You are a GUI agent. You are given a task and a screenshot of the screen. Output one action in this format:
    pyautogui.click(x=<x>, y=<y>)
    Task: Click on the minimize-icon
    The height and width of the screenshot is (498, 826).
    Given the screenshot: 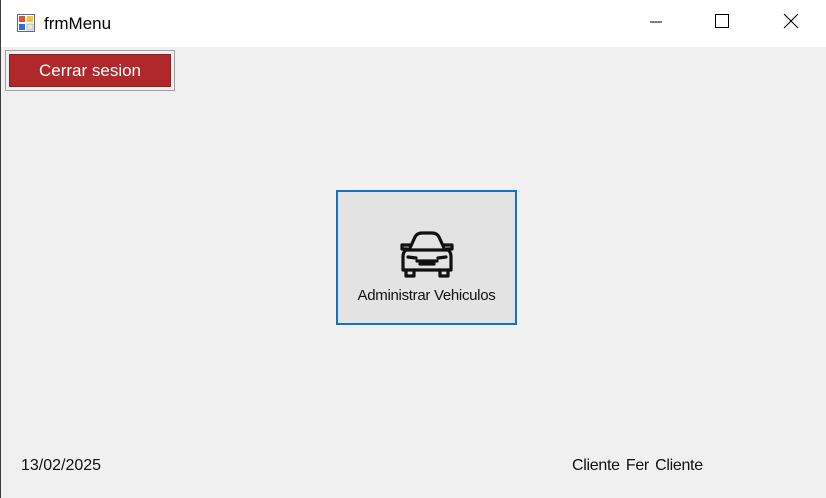 What is the action you would take?
    pyautogui.click(x=656, y=24)
    